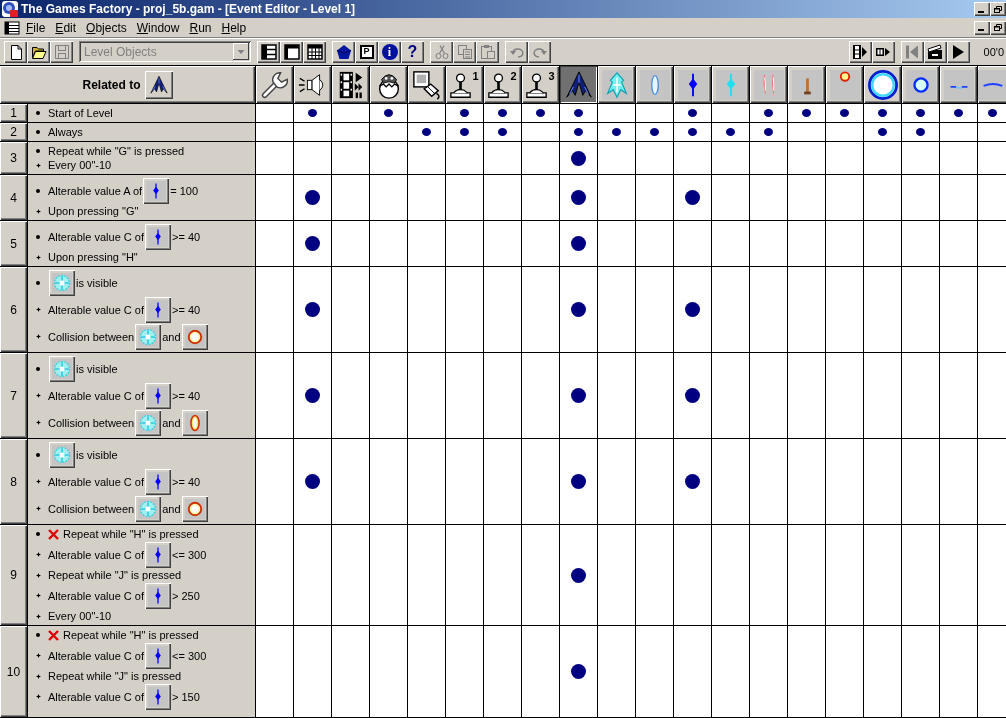  I want to click on row-number: 6, so click(14, 309).